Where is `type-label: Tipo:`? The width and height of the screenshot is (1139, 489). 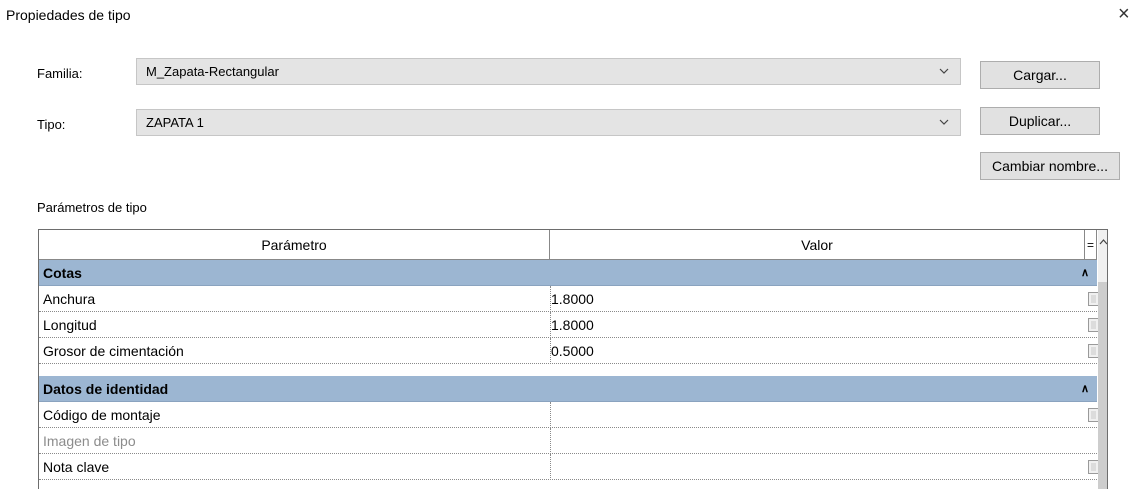
type-label: Tipo: is located at coordinates (51, 124).